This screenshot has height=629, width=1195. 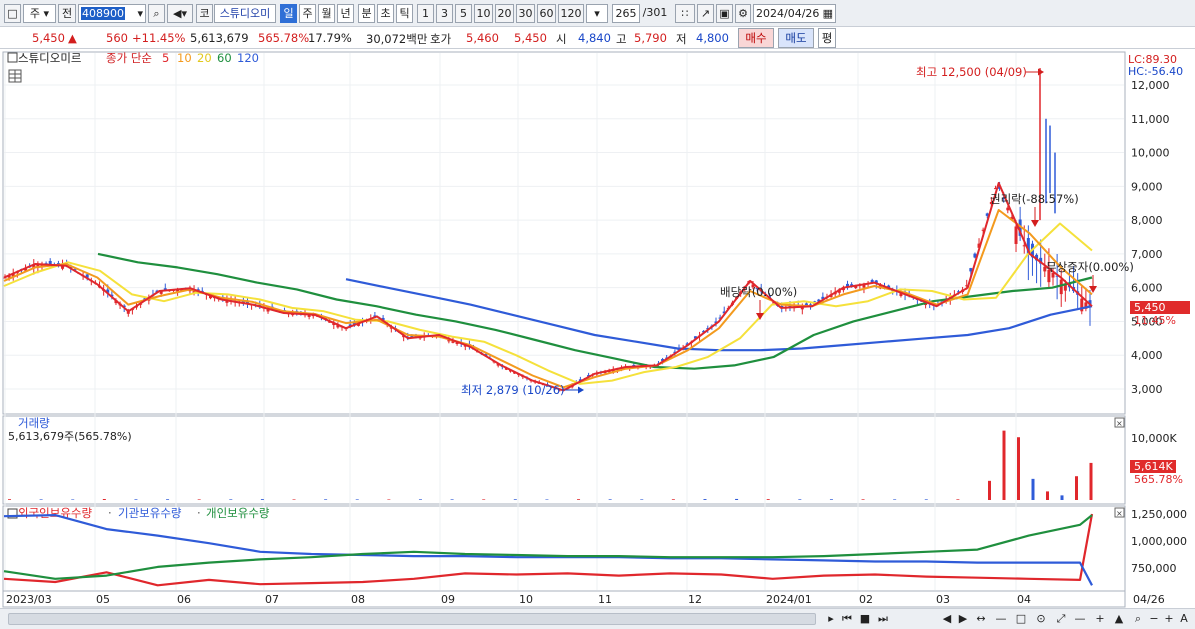 What do you see at coordinates (358, 599) in the screenshot?
I see `x-axis-label: 08` at bounding box center [358, 599].